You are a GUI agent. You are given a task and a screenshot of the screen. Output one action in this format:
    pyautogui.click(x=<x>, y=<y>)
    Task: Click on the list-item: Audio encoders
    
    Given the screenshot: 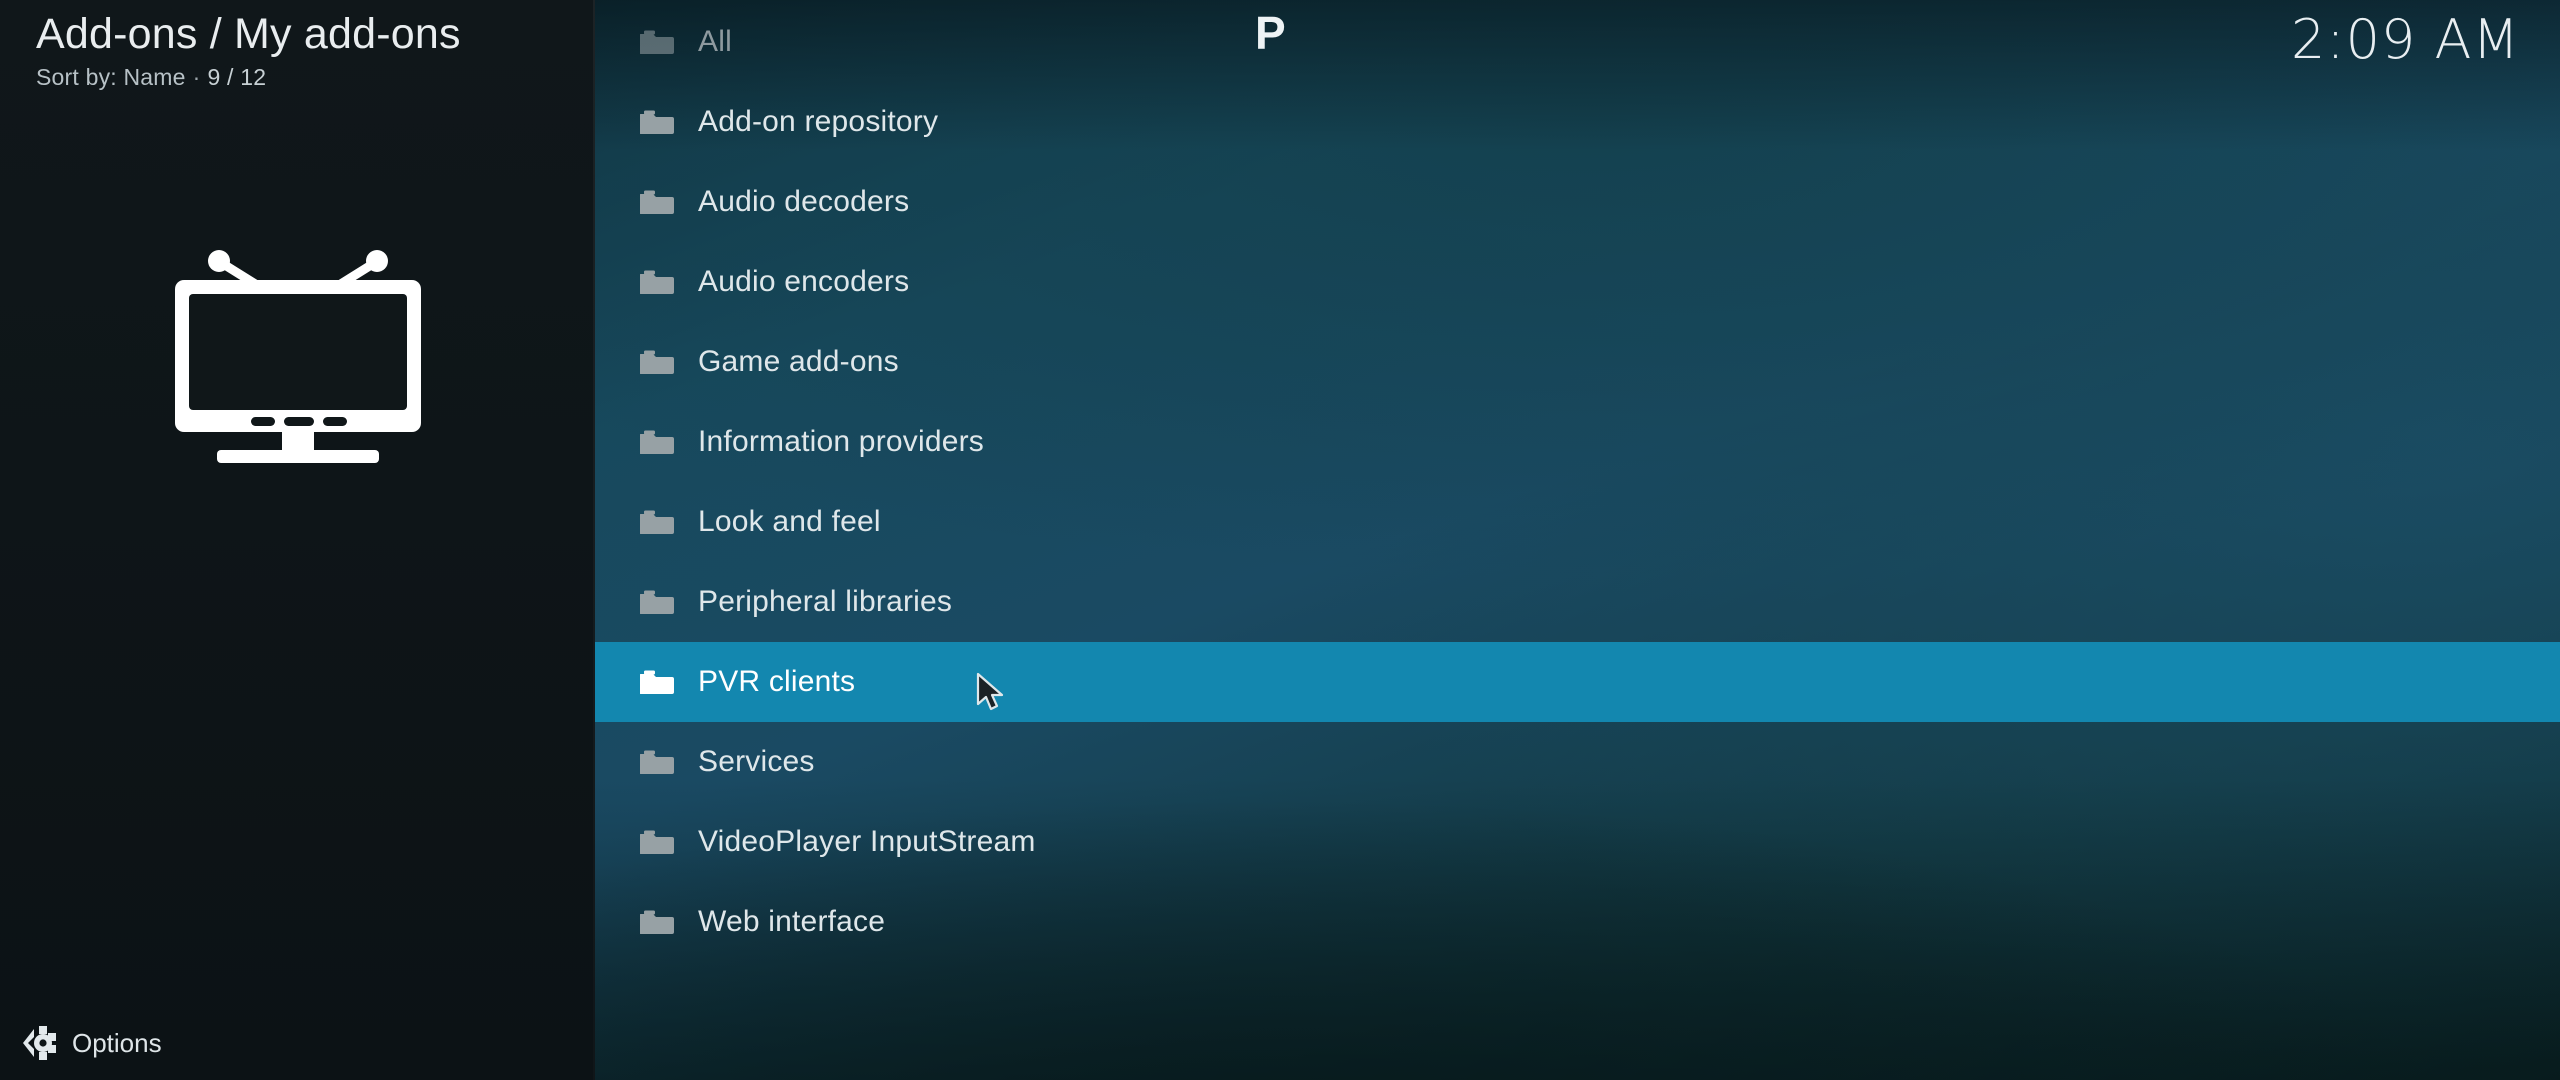 What is the action you would take?
    pyautogui.click(x=1577, y=282)
    